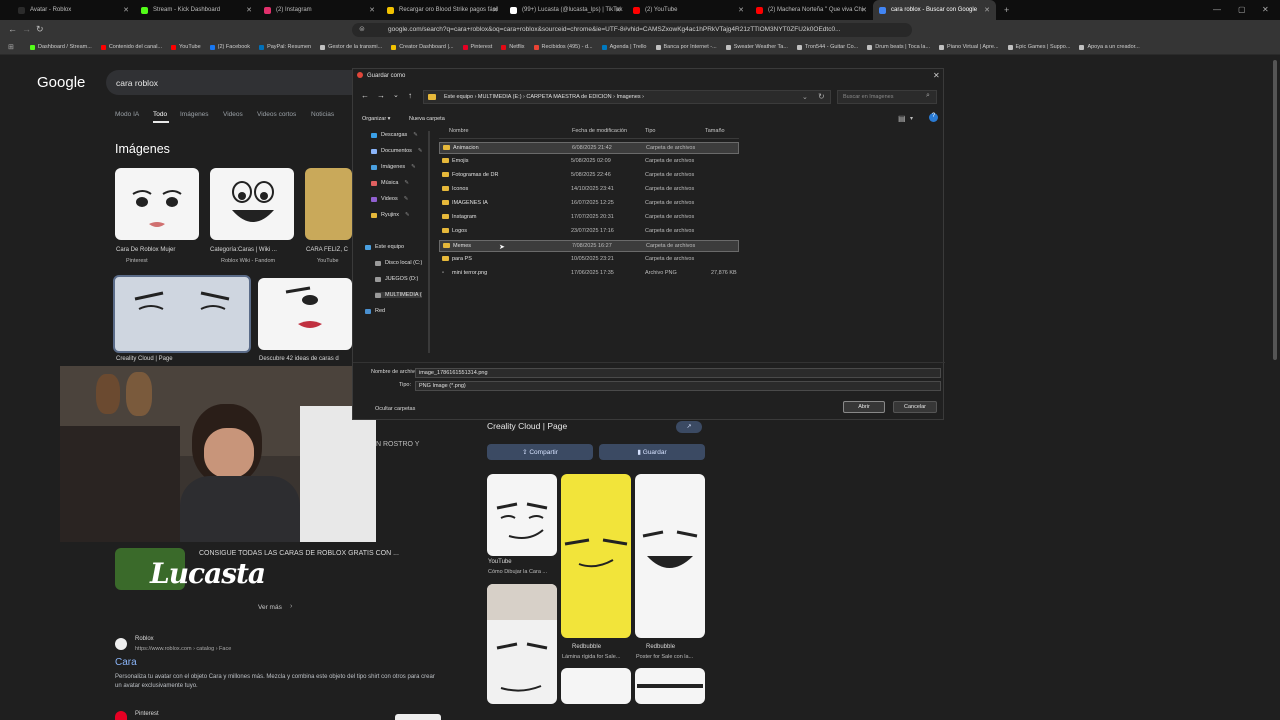 This screenshot has width=1280, height=720. I want to click on google-logo: Google, so click(61, 82).